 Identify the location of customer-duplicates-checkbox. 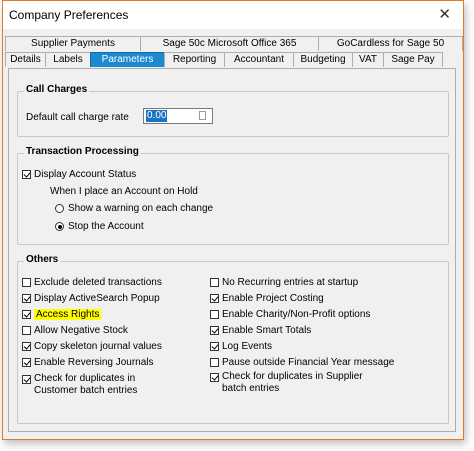
(26, 379).